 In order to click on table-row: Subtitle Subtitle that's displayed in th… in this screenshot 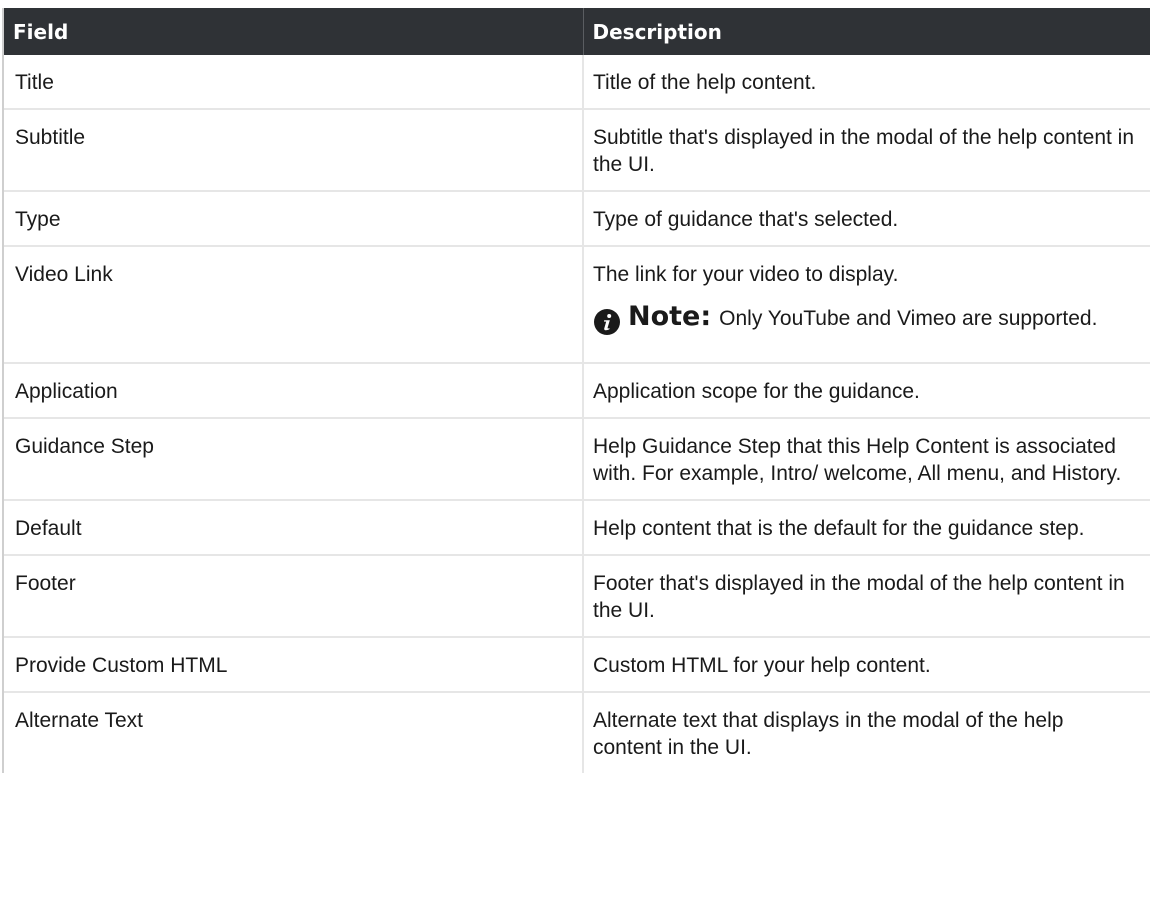, I will do `click(577, 150)`.